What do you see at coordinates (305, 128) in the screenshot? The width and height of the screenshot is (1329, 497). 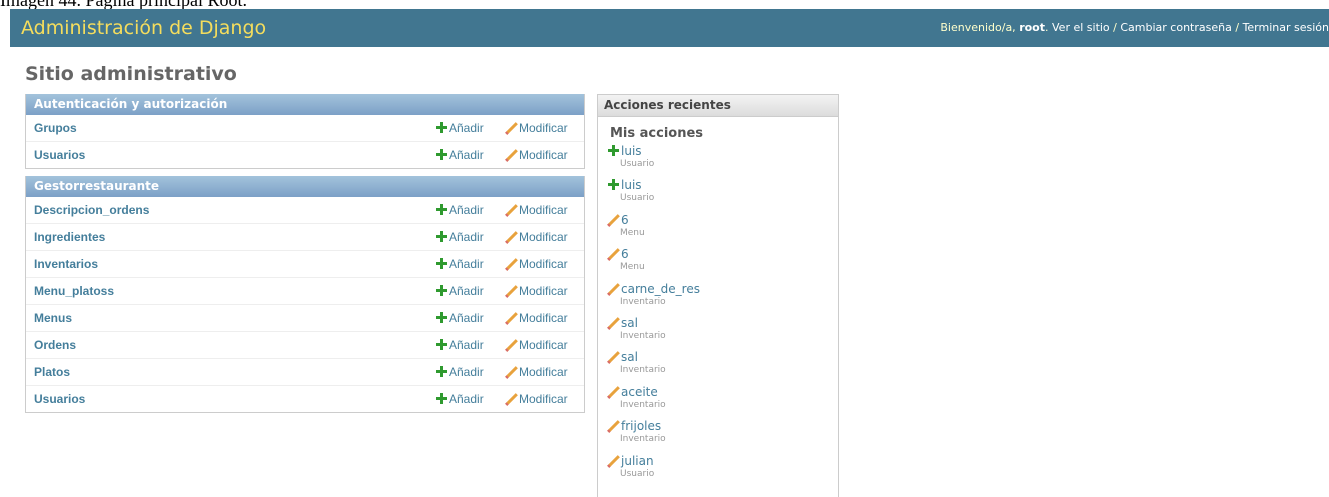 I see `model-row: Grupos Añadir Modificar` at bounding box center [305, 128].